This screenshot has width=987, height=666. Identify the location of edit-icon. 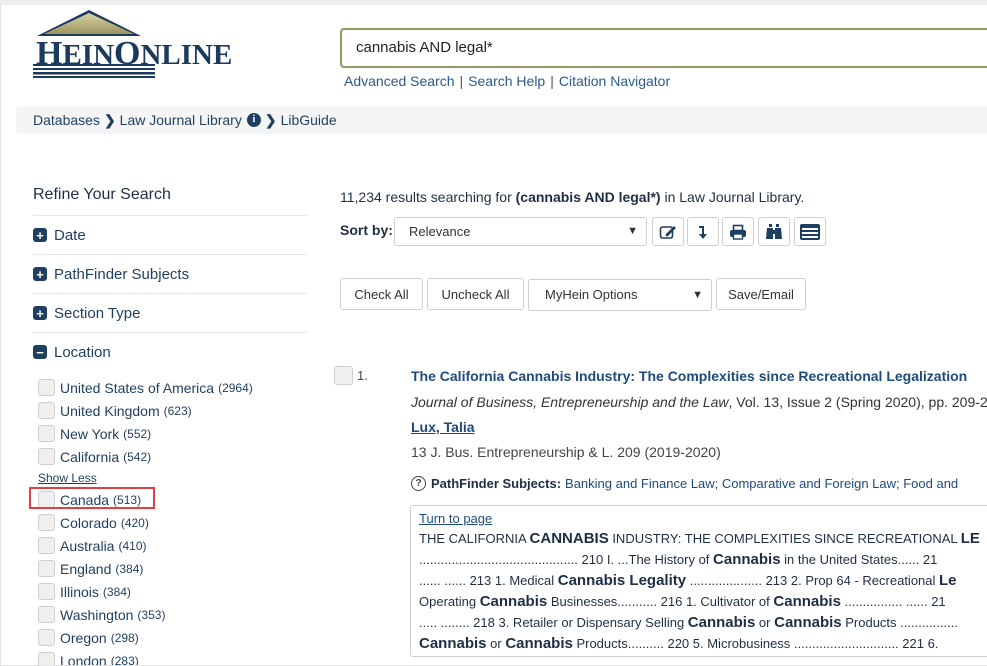
(667, 232).